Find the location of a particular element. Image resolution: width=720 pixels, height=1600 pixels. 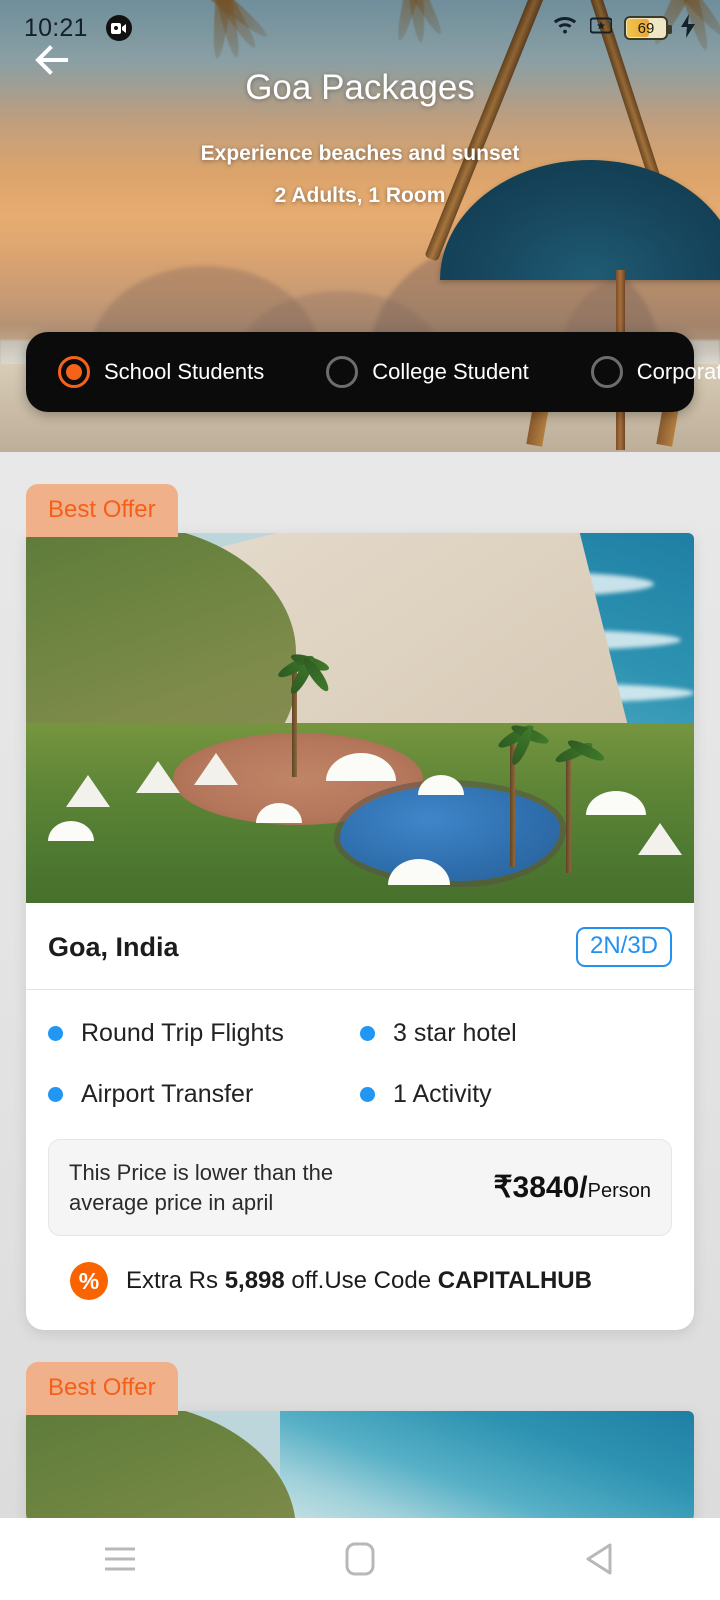

coupon-code: CAPITALHUB is located at coordinates (514, 1281).